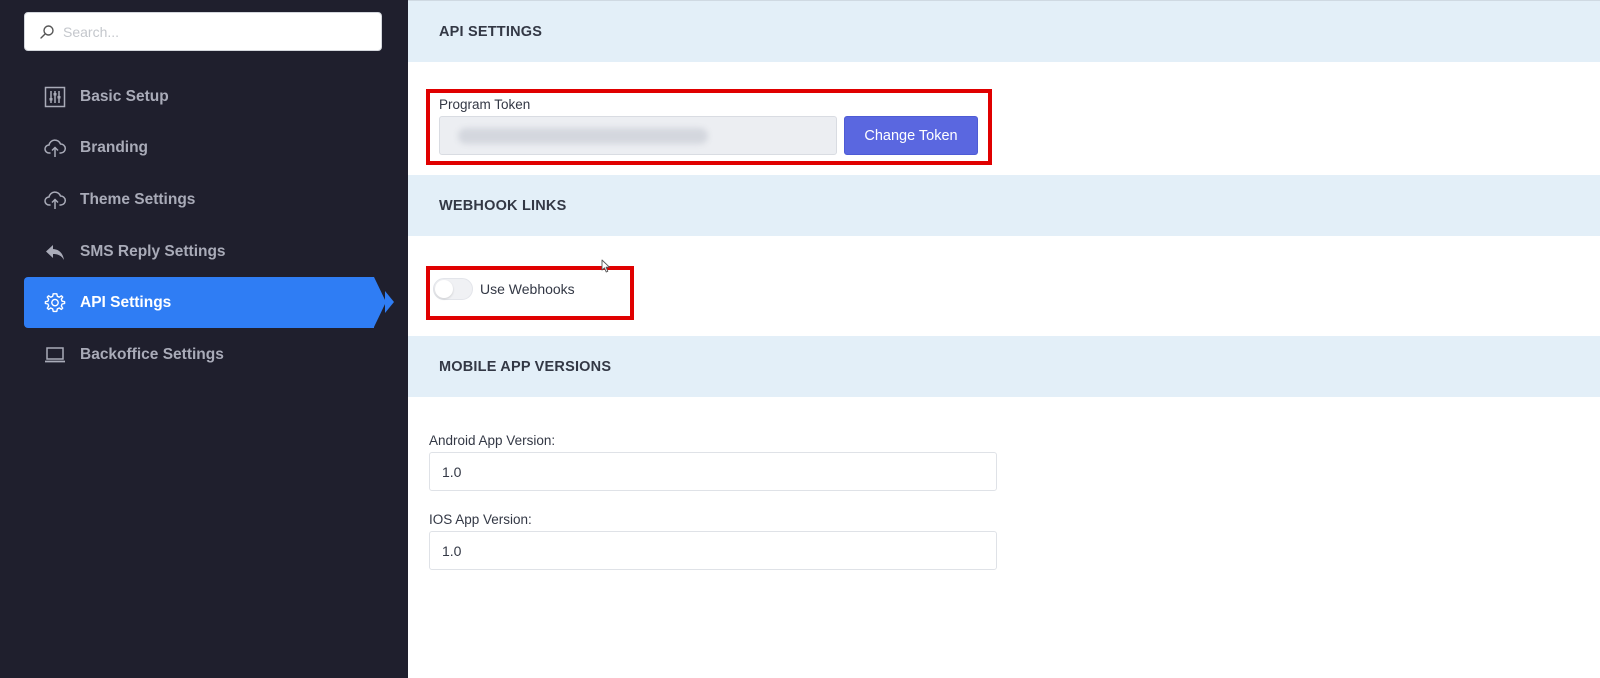  I want to click on sidebar-item-backoffice-settings: Backoffice Settings, so click(199, 354).